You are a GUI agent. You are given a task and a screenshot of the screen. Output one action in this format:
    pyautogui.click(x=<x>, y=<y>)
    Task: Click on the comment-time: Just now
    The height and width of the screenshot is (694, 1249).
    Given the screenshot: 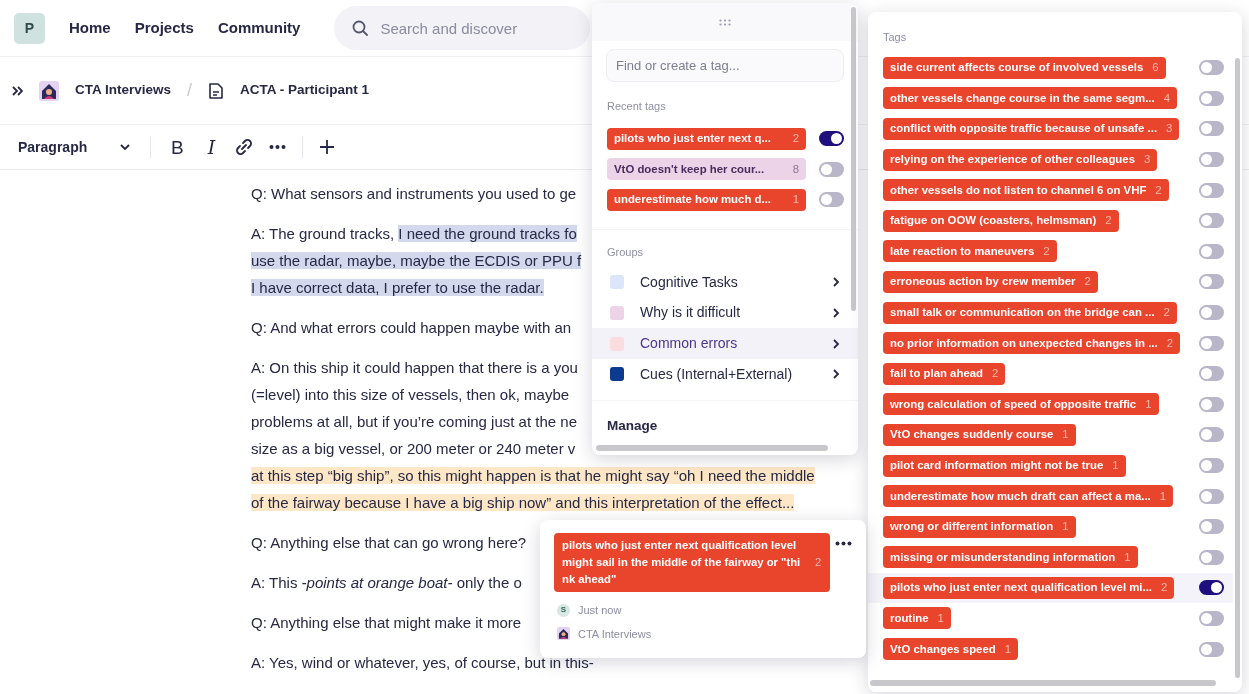 What is the action you would take?
    pyautogui.click(x=600, y=610)
    